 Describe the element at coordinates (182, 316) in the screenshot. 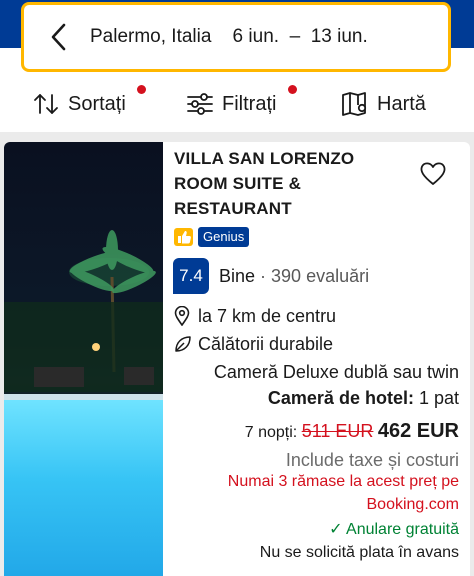

I see `location-pin-icon` at that location.